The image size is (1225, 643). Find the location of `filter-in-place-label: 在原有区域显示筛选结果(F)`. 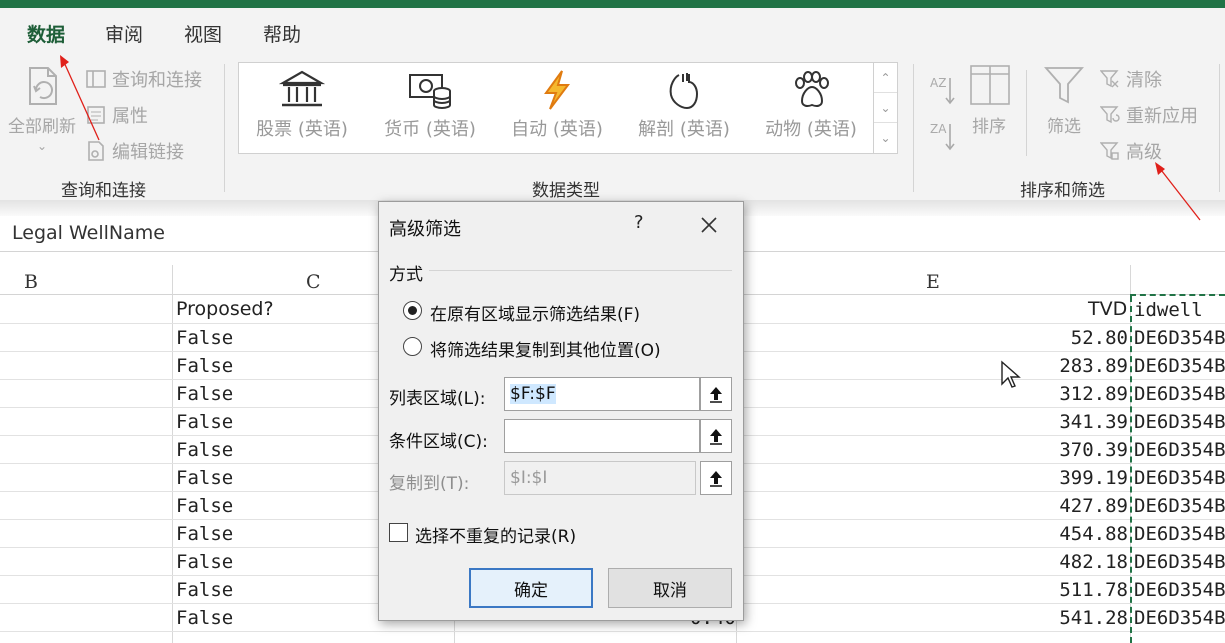

filter-in-place-label: 在原有区域显示筛选结果(F) is located at coordinates (535, 312).